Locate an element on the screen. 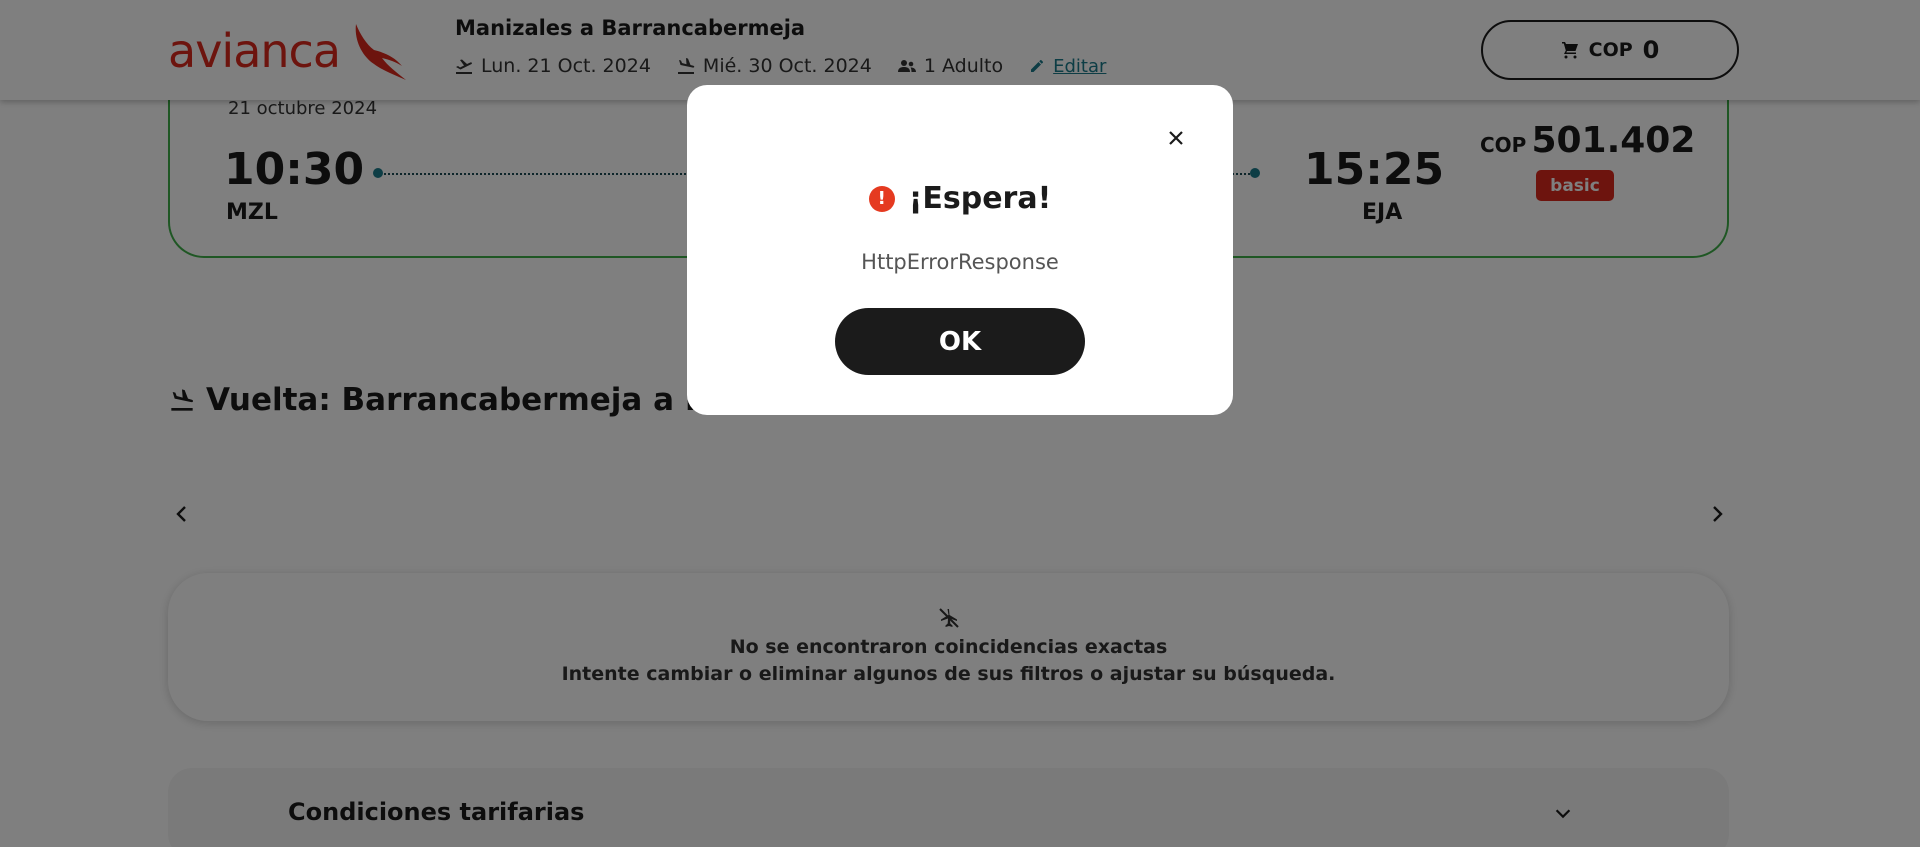 This screenshot has width=1920, height=847. ok-button: OK is located at coordinates (960, 341).